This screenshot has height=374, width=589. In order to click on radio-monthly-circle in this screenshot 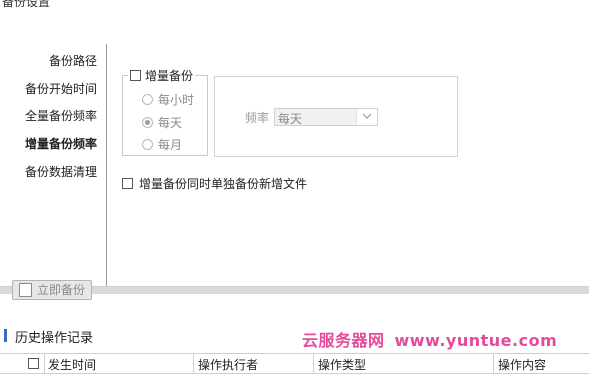, I will do `click(147, 144)`.